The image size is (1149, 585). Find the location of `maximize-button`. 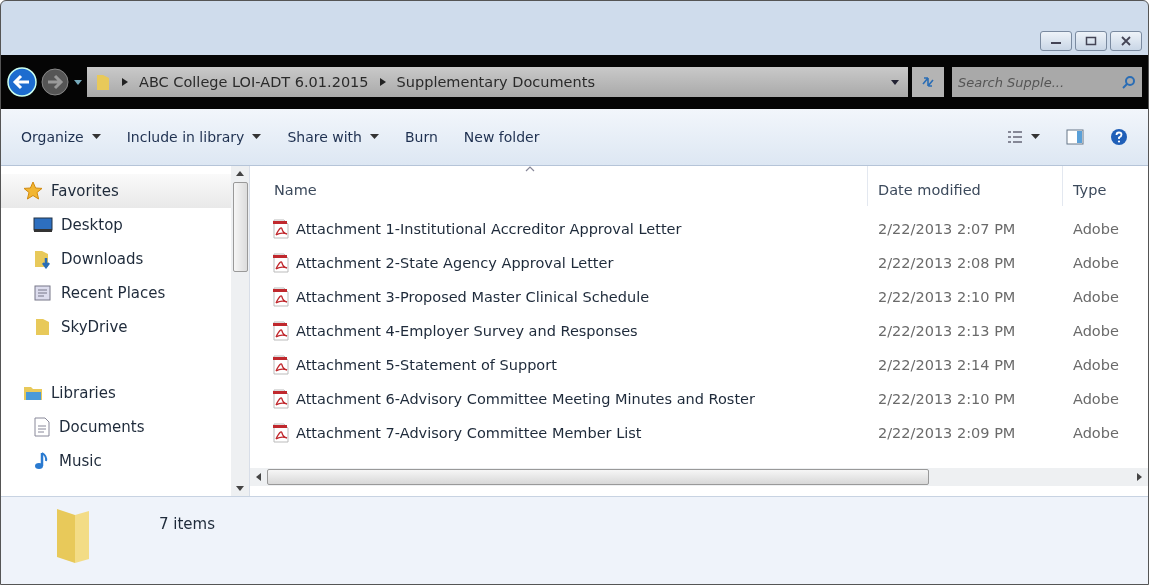

maximize-button is located at coordinates (1091, 41).